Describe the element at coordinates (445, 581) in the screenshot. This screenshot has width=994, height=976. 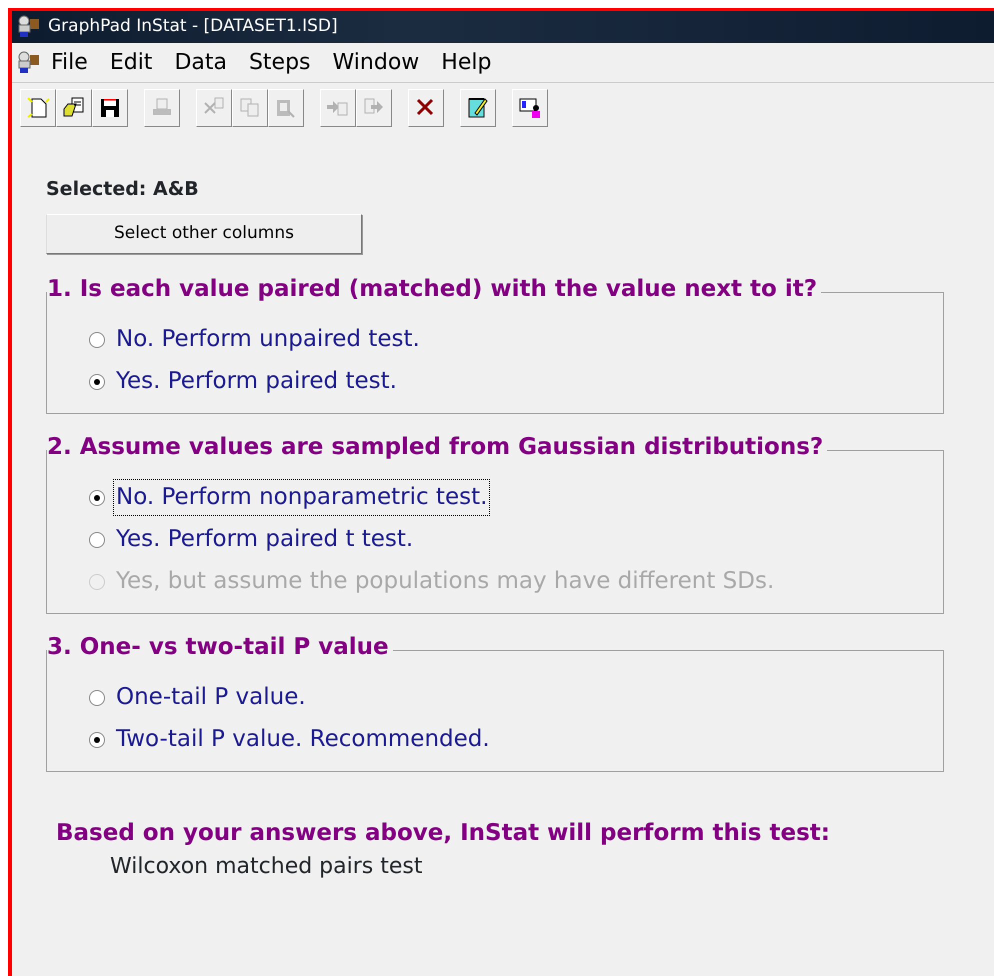
I see `radio-label: Yes, but assume the populations may have different SDs.` at that location.